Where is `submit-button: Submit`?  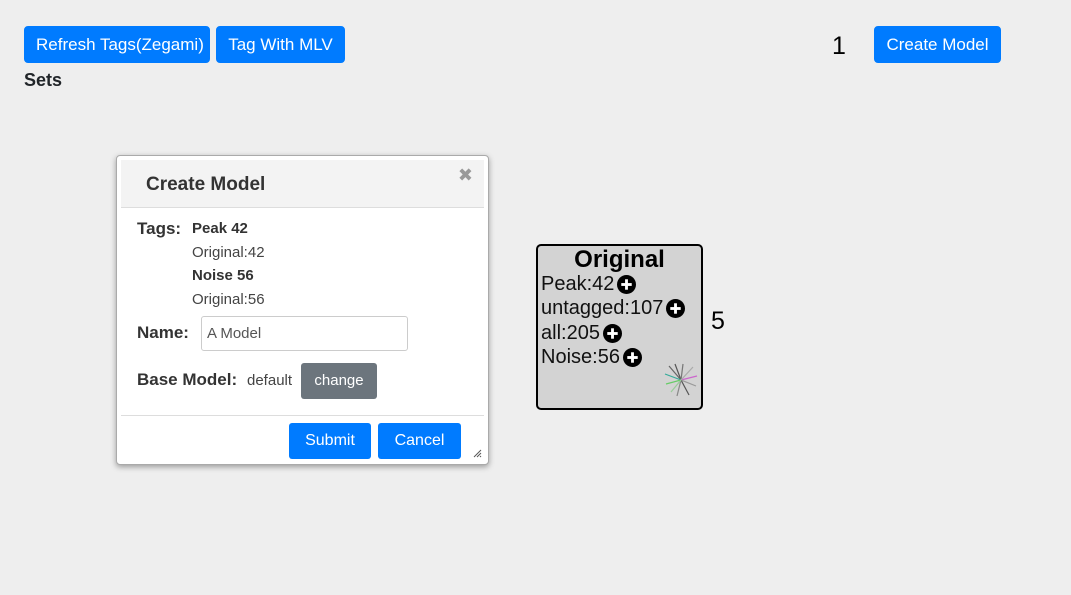 submit-button: Submit is located at coordinates (330, 441).